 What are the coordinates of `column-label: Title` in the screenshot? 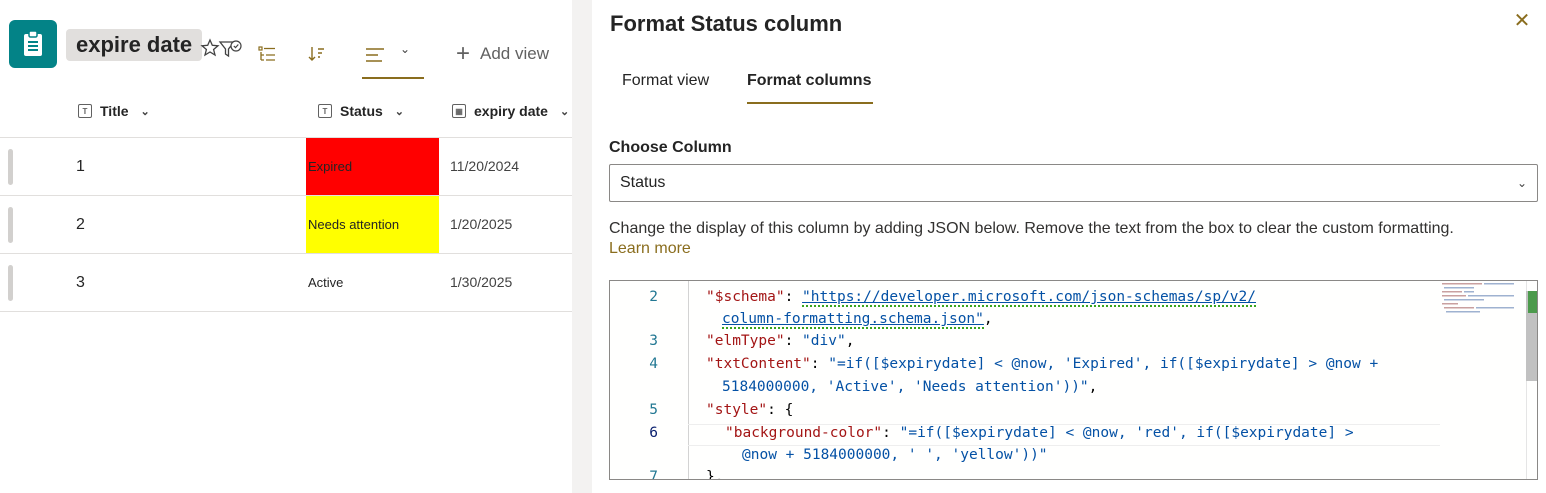 It's located at (114, 111).